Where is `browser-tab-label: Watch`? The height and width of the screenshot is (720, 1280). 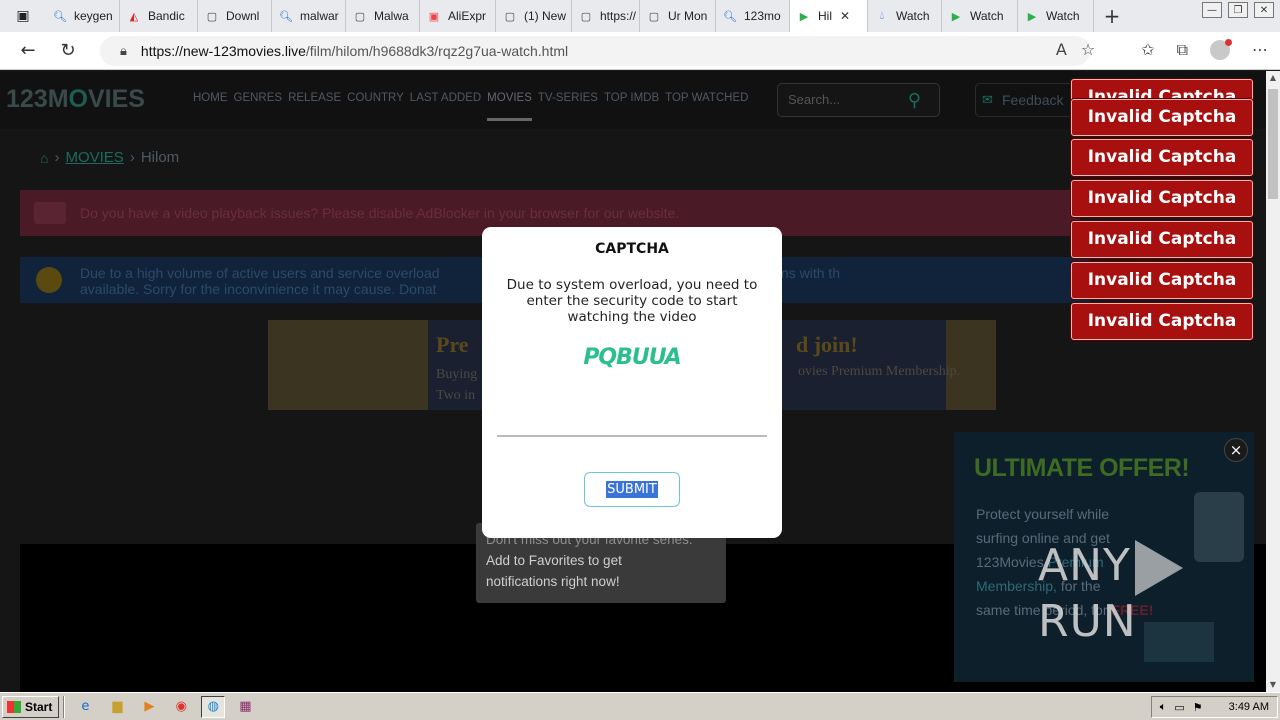
browser-tab-label: Watch is located at coordinates (987, 16).